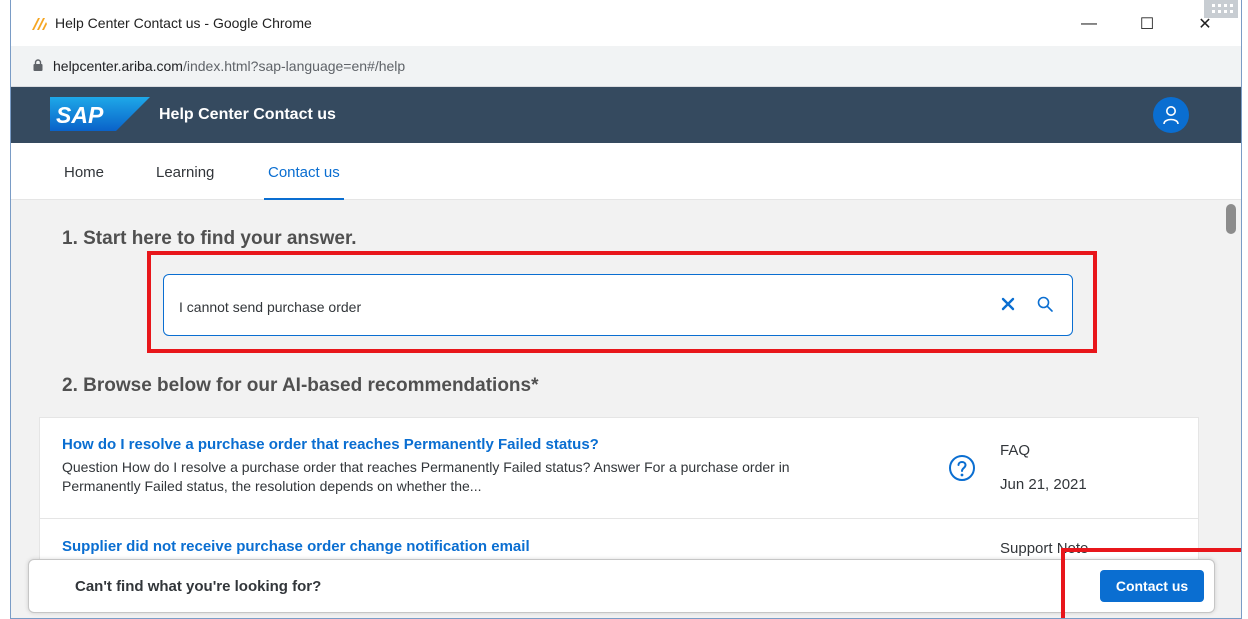 This screenshot has height=619, width=1248. What do you see at coordinates (1089, 24) in the screenshot?
I see `minimize-button: —` at bounding box center [1089, 24].